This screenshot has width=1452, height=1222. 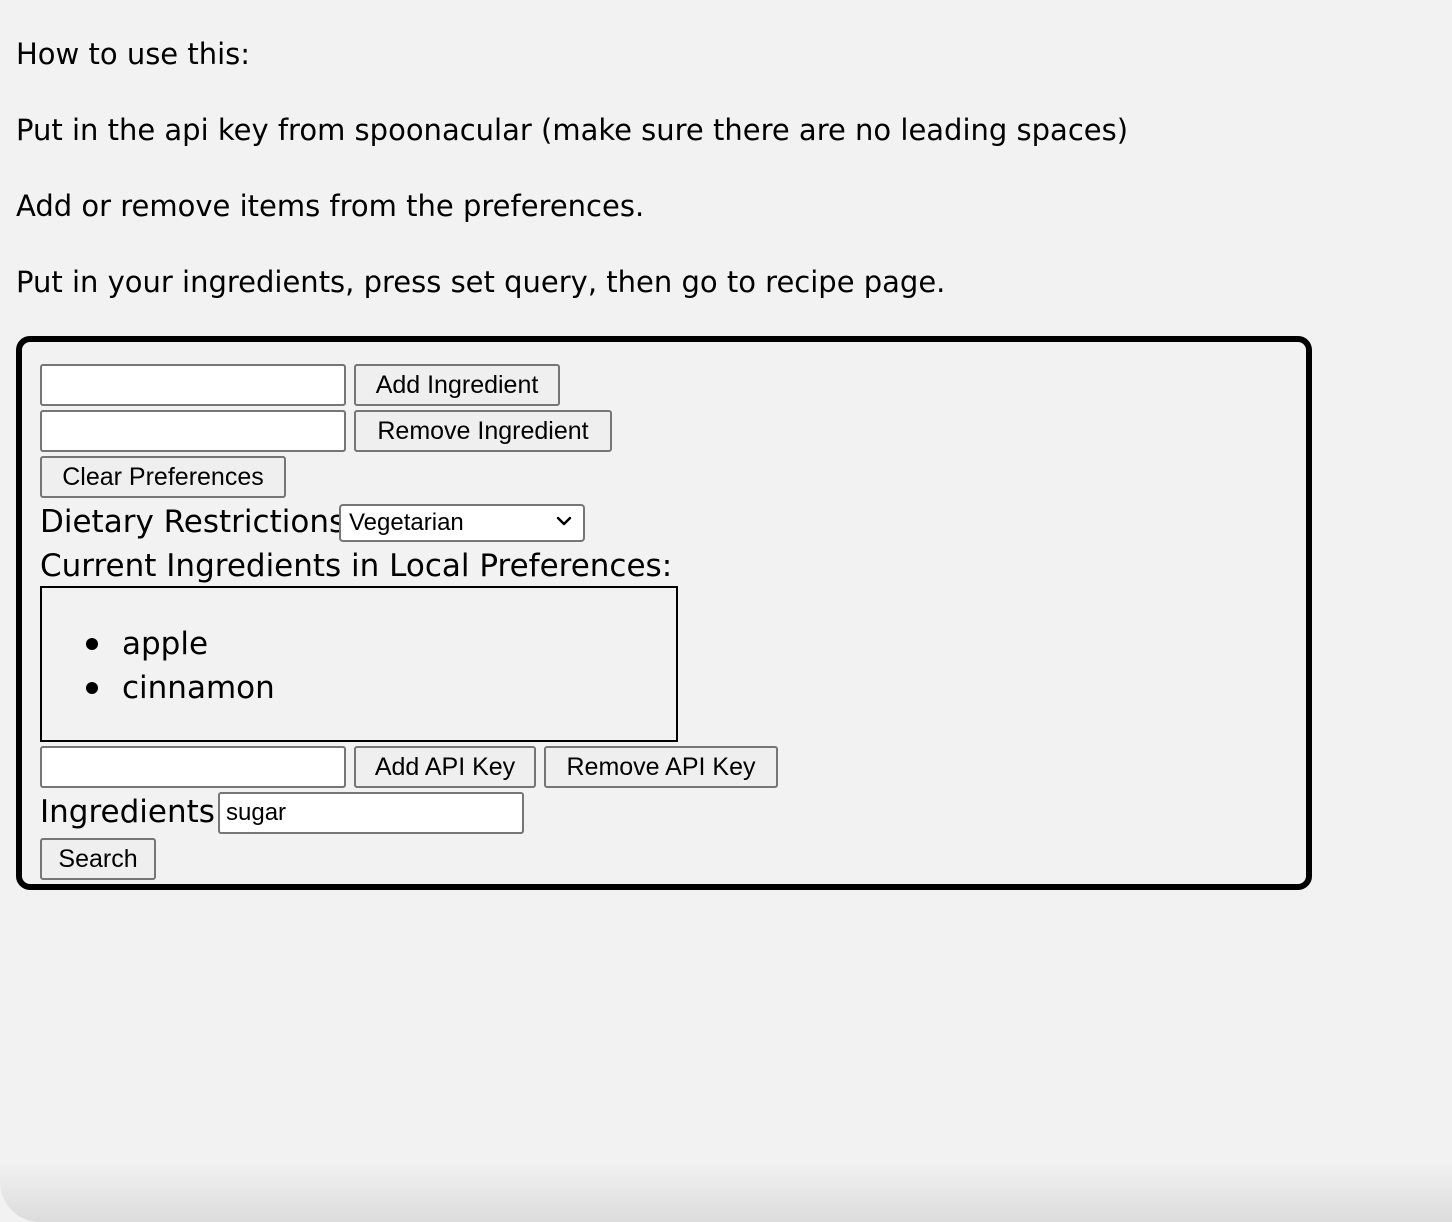 I want to click on current-ingredients-box: apple cinnamon, so click(x=359, y=664).